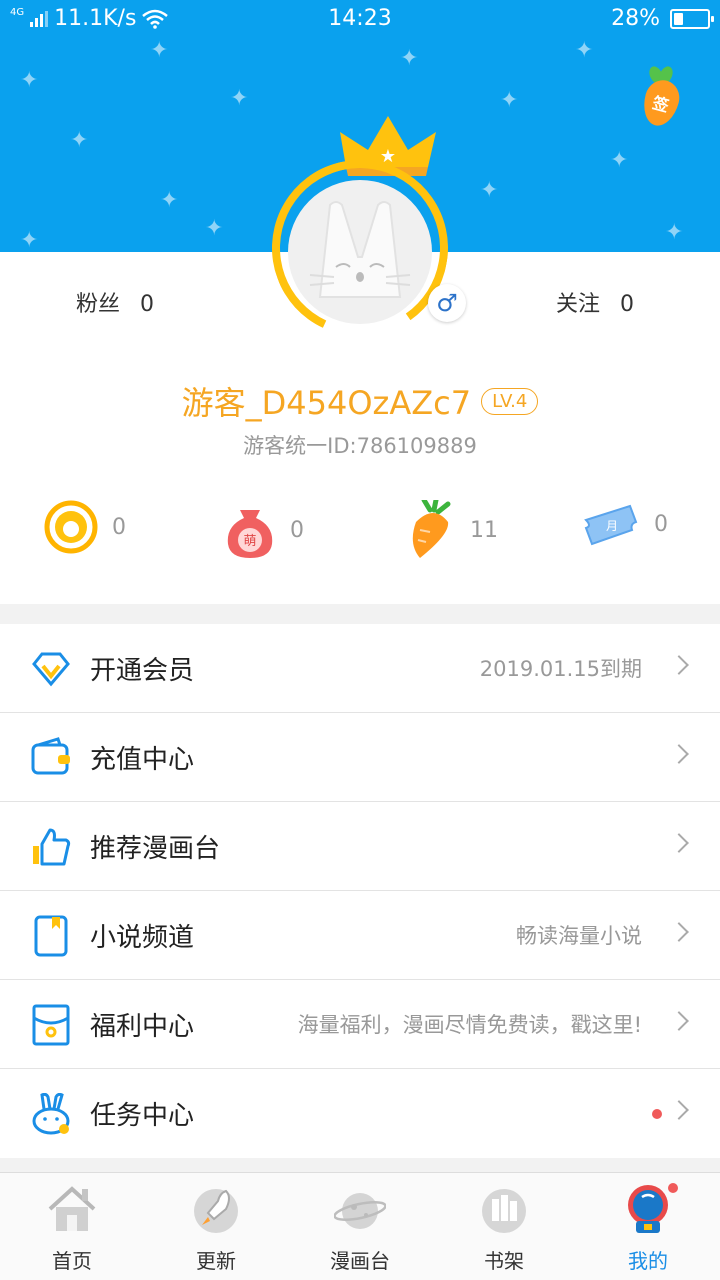 The image size is (720, 1280). I want to click on asset-carrot: 11, so click(452, 530).